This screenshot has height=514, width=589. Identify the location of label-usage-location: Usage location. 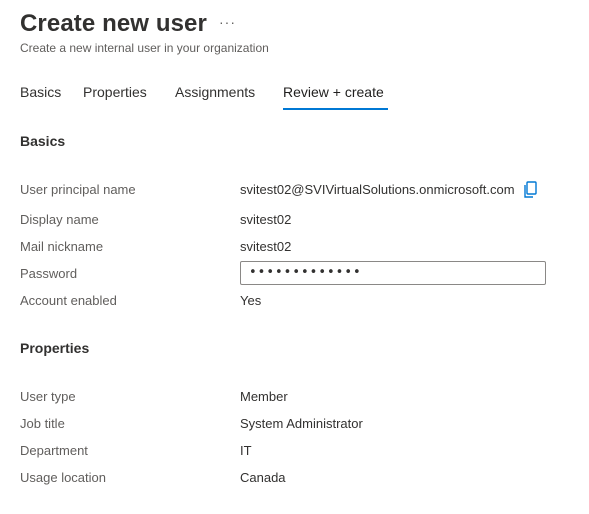
(63, 477).